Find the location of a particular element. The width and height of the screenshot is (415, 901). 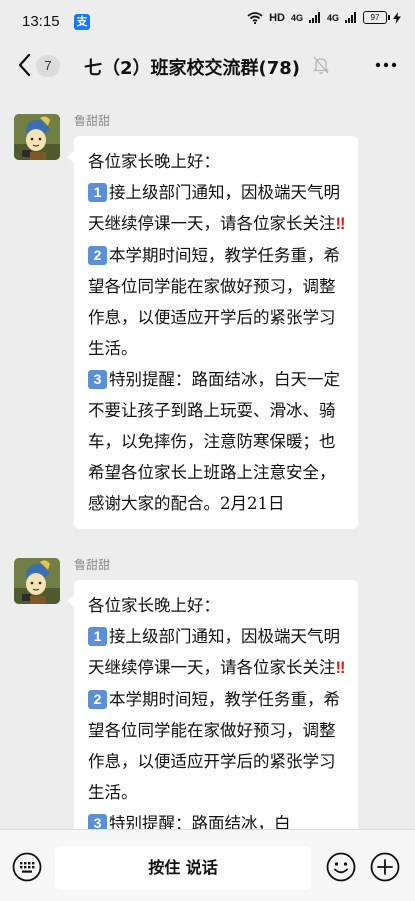

keyboard-icon is located at coordinates (27, 867).